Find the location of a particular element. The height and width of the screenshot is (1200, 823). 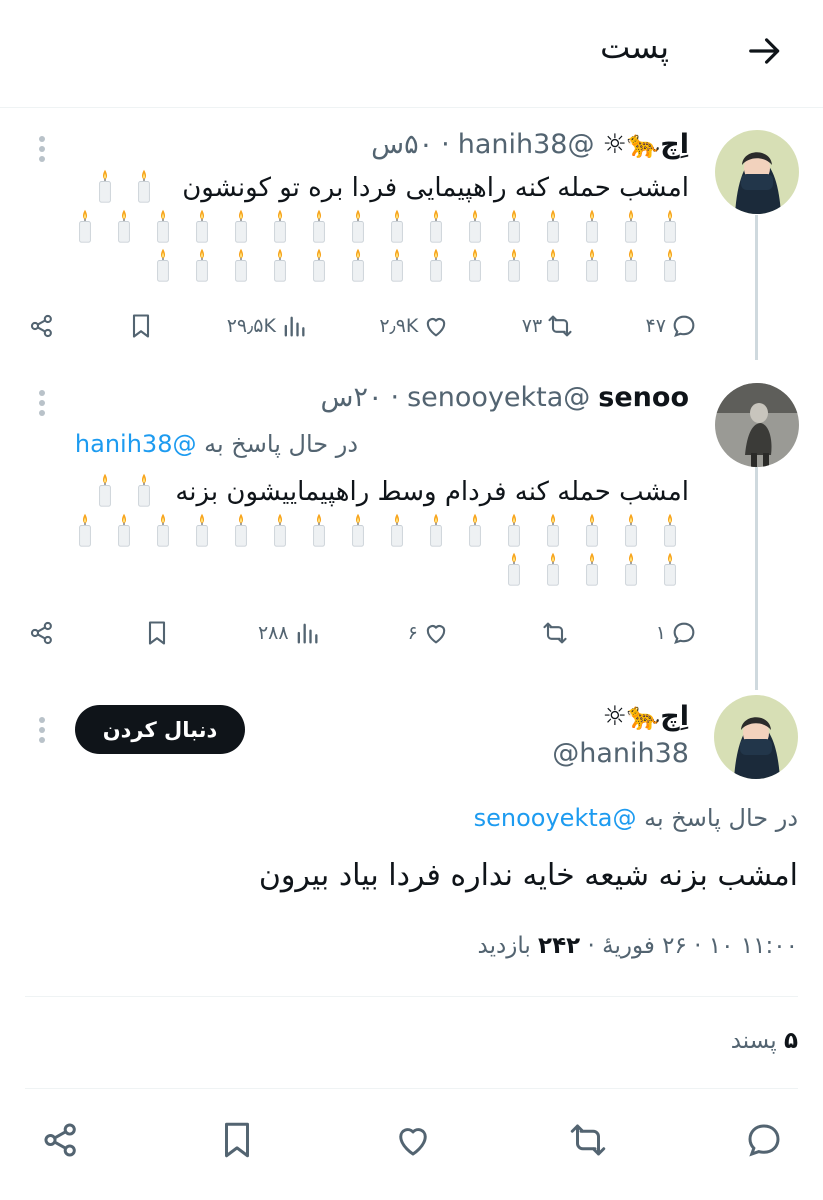

reply-button: ۴۷ is located at coordinates (672, 326).